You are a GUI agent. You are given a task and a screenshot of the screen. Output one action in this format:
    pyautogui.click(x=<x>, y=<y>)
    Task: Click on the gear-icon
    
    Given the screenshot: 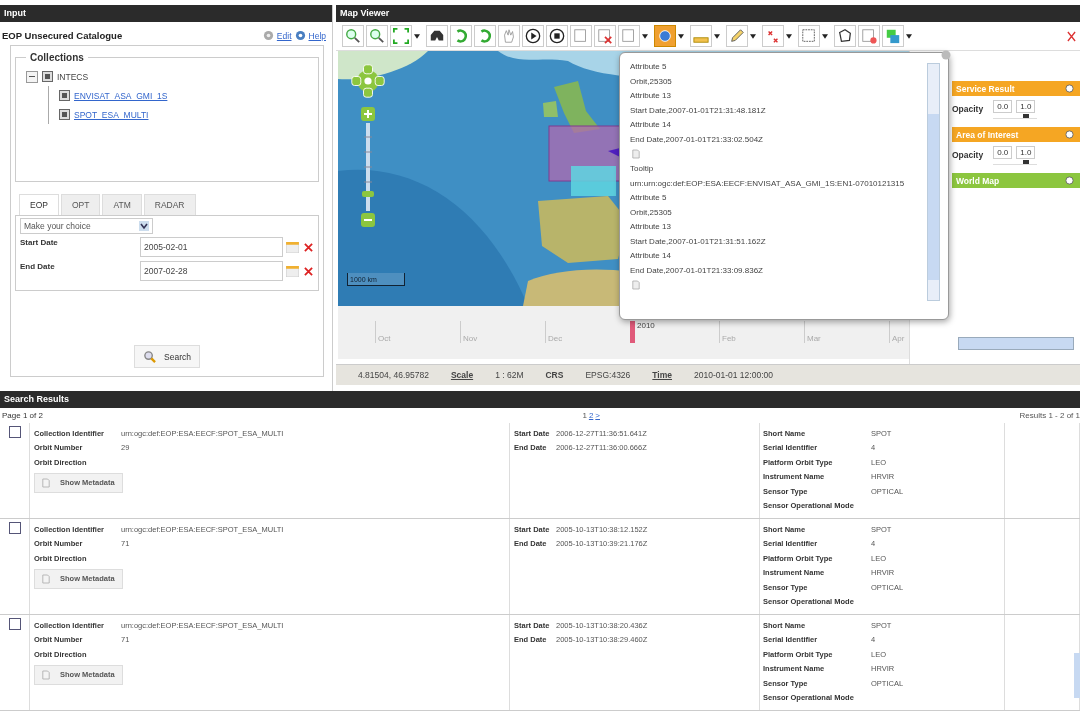 What is the action you would take?
    pyautogui.click(x=268, y=35)
    